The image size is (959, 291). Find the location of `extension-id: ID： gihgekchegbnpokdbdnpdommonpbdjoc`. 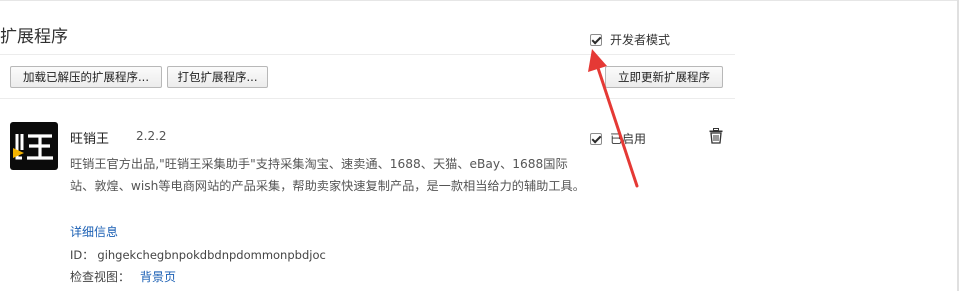

extension-id: ID： gihgekchegbnpokdbdnpdommonpbdjoc is located at coordinates (198, 255).